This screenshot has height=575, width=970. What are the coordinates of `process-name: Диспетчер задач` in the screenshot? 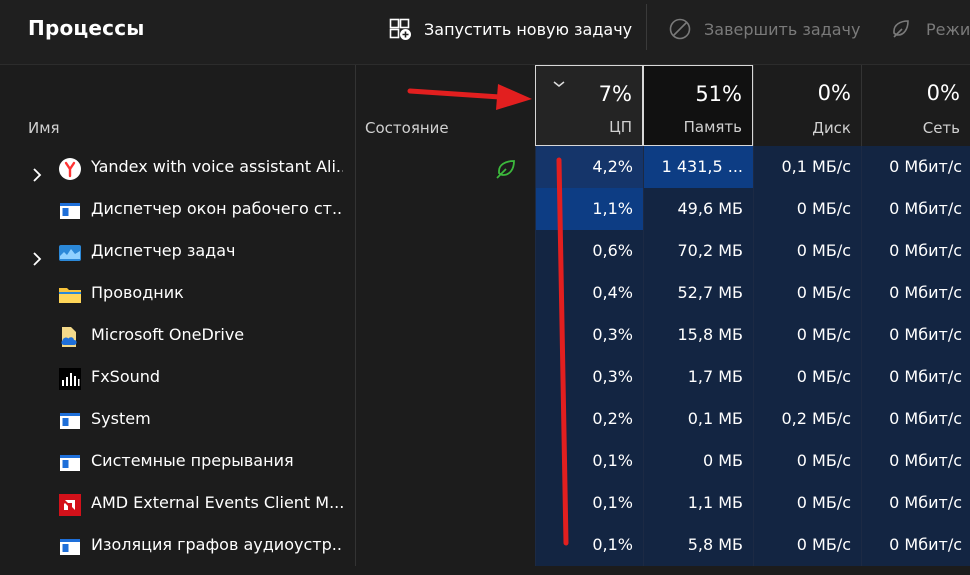 It's located at (163, 250).